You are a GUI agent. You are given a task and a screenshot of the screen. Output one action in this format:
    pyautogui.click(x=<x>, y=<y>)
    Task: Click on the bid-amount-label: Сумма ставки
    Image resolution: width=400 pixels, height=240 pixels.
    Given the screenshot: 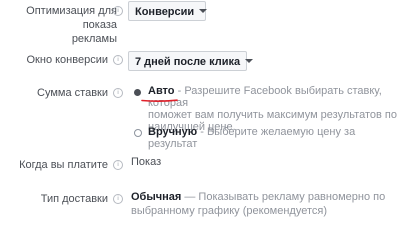 What is the action you would take?
    pyautogui.click(x=72, y=93)
    